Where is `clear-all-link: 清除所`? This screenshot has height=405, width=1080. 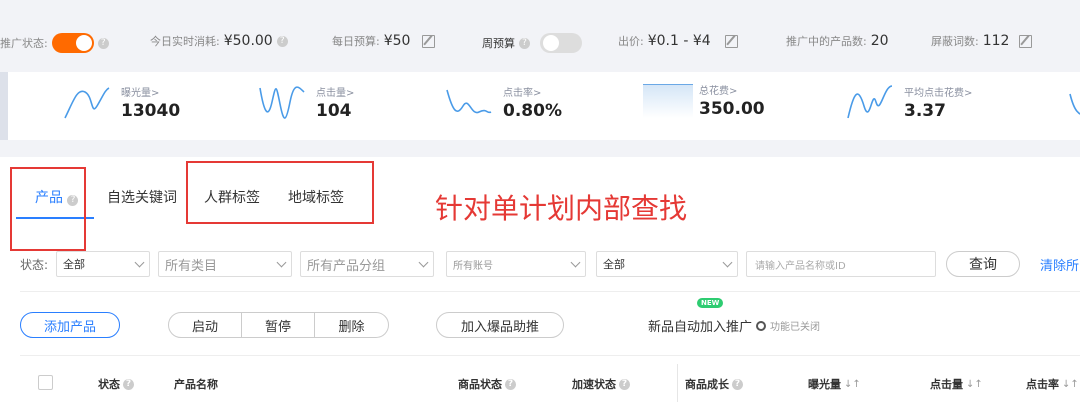
clear-all-link: 清除所 is located at coordinates (1059, 264).